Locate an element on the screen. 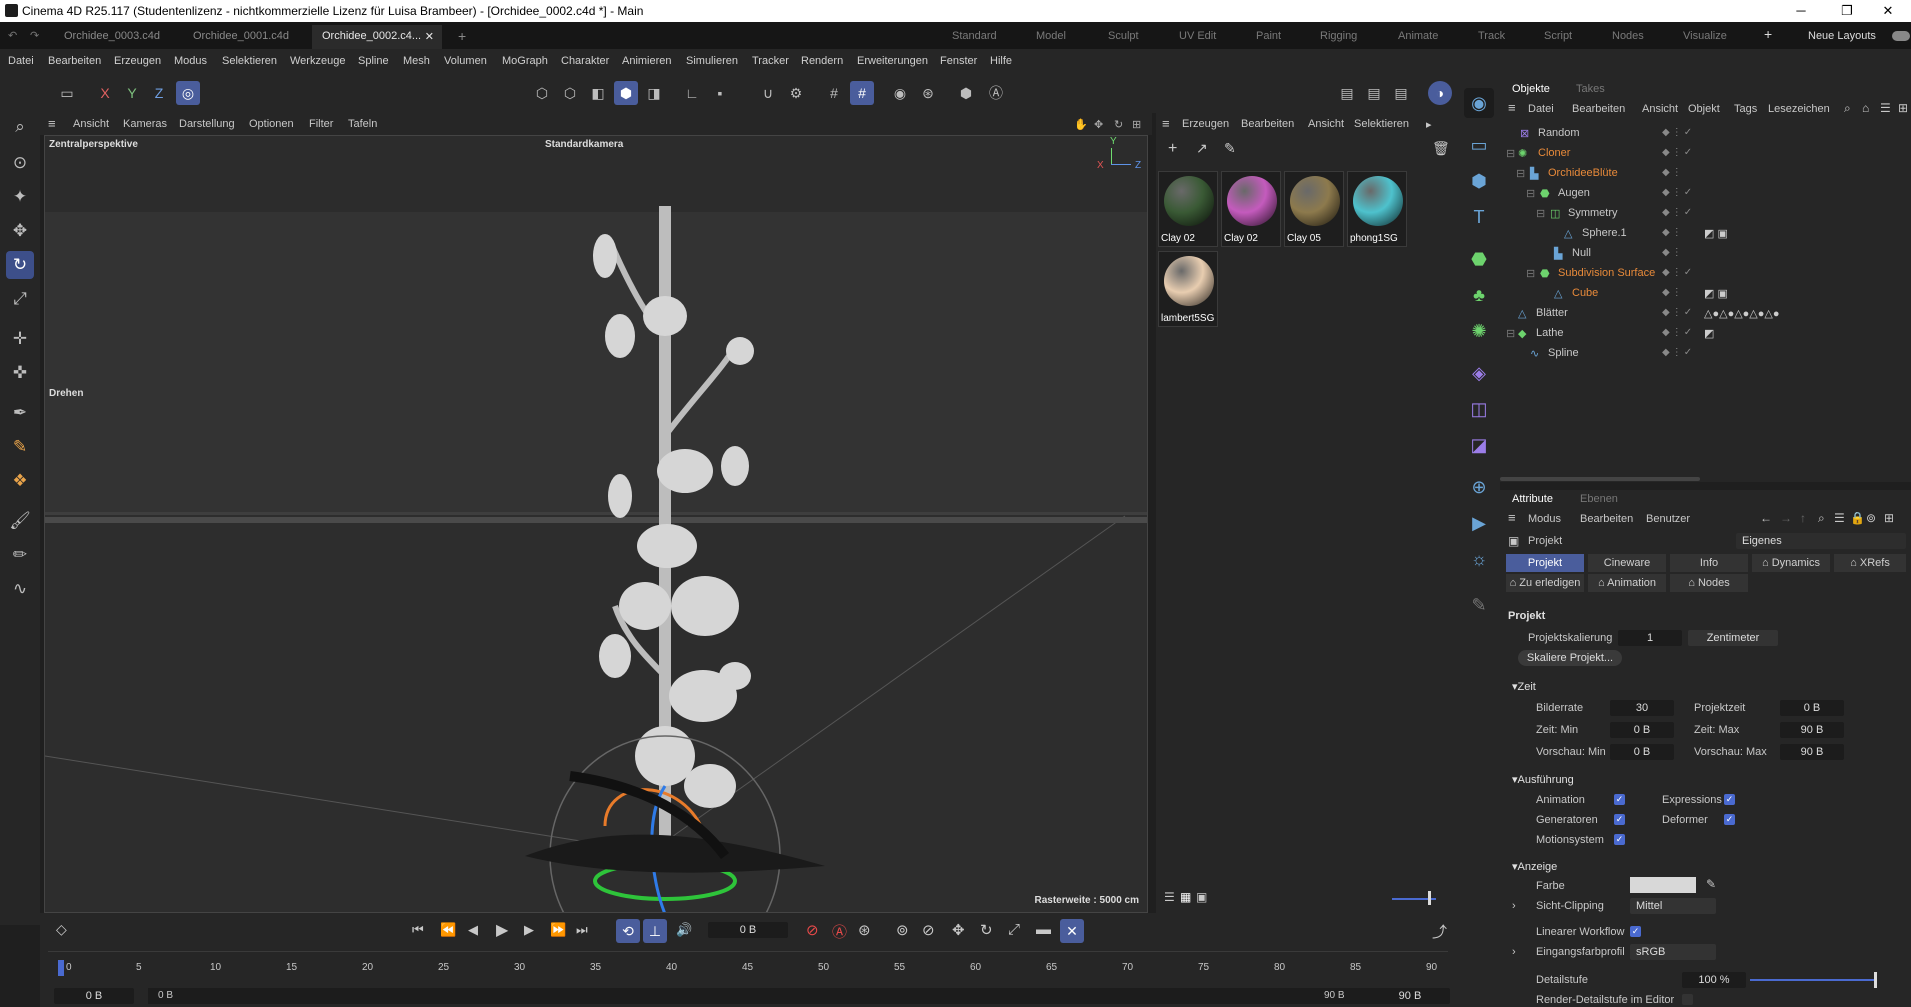 This screenshot has height=1007, width=1911. menu-modus: Modus is located at coordinates (190, 61).